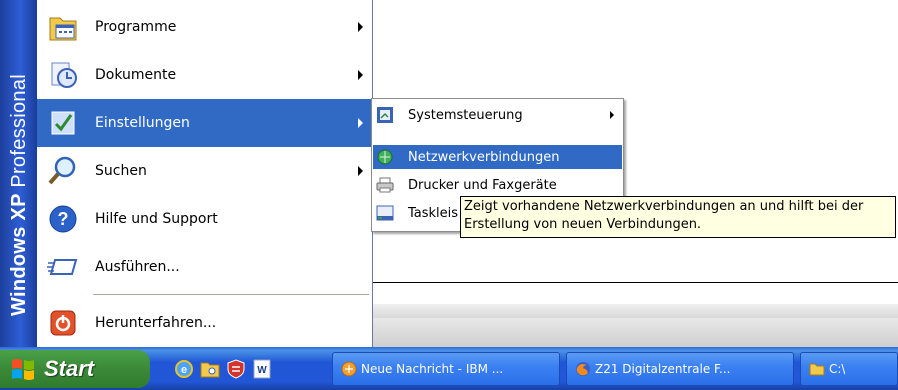  What do you see at coordinates (19, 131) in the screenshot?
I see `sidebar-edition: Professional` at bounding box center [19, 131].